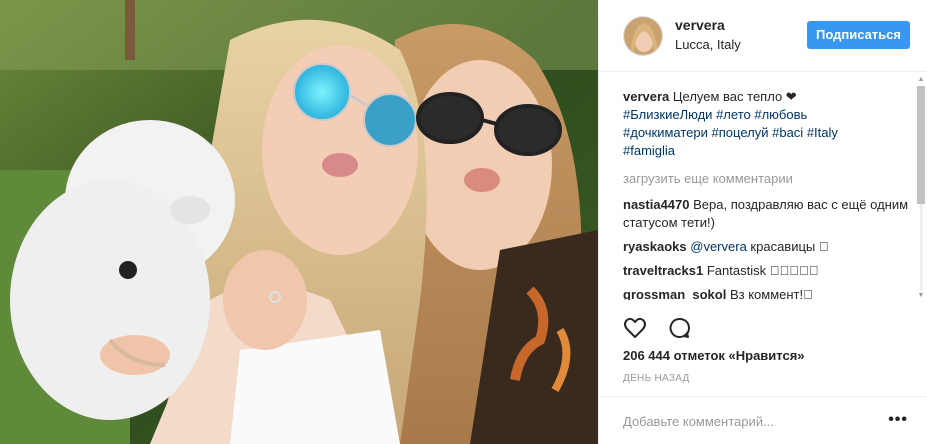 Image resolution: width=927 pixels, height=444 pixels. I want to click on comment-mention: @ververa, so click(718, 246).